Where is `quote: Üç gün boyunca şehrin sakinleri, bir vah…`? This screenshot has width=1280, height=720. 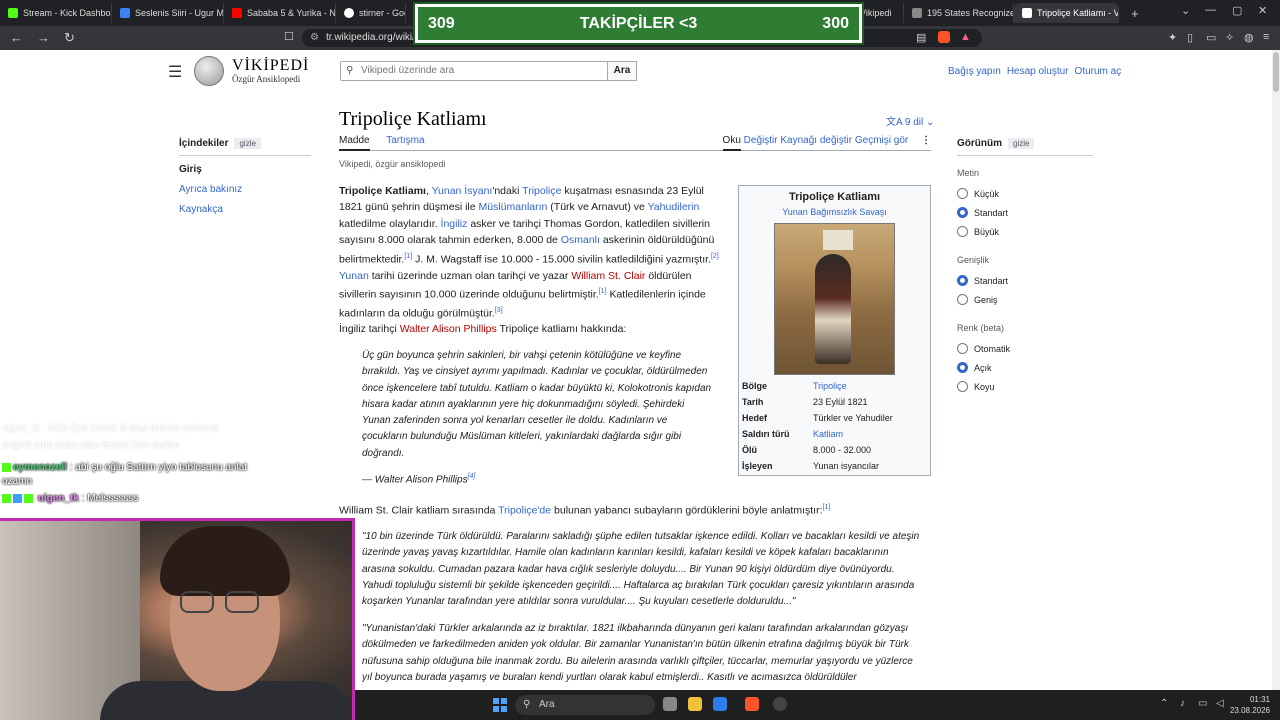
quote: Üç gün boyunca şehrin sakinleri, bir vah… is located at coordinates (537, 404).